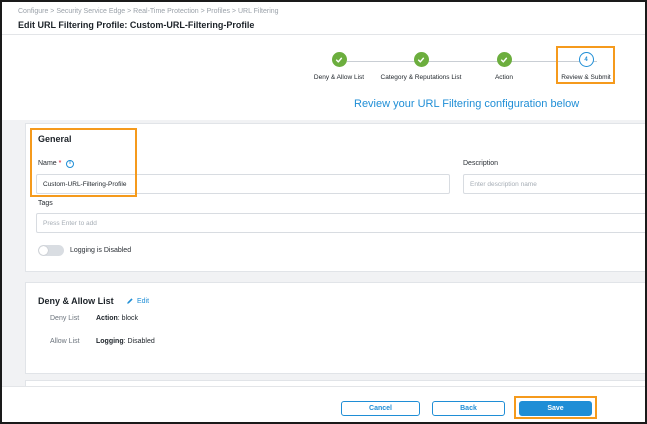 This screenshot has height=424, width=647. I want to click on pencil-icon, so click(130, 301).